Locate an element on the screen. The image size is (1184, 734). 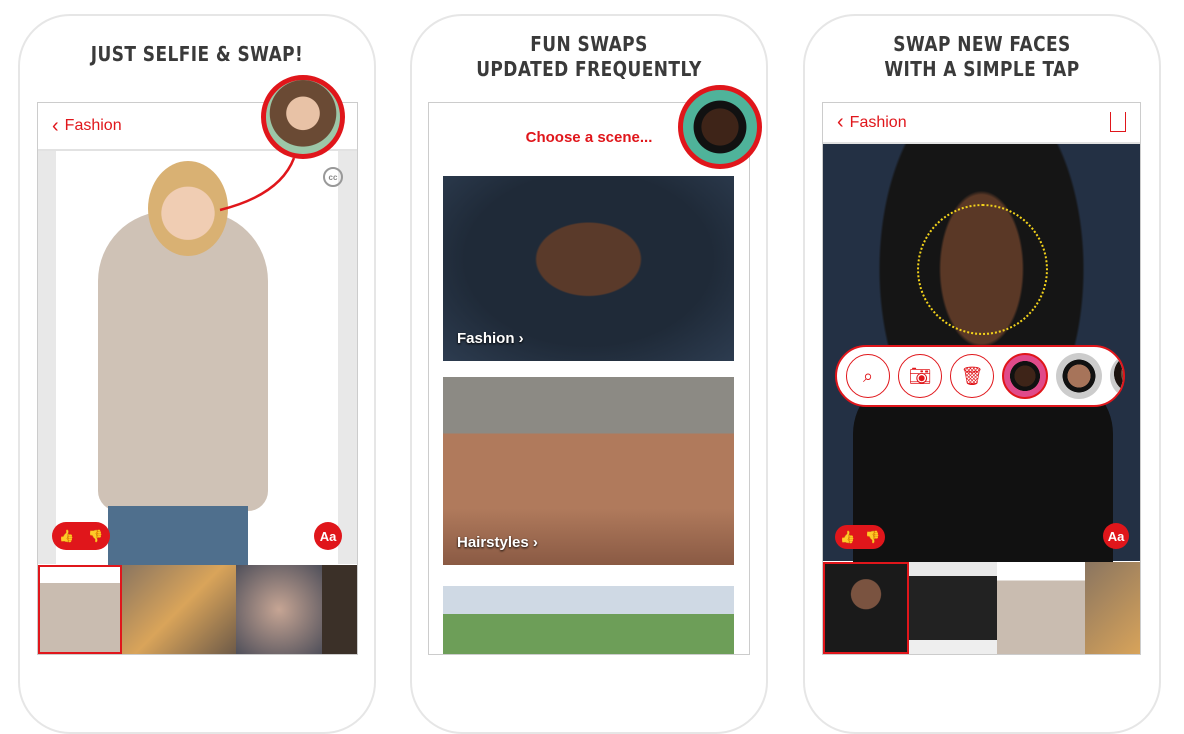
scene-card-hairstyles: Hairstyles › is located at coordinates (588, 471).